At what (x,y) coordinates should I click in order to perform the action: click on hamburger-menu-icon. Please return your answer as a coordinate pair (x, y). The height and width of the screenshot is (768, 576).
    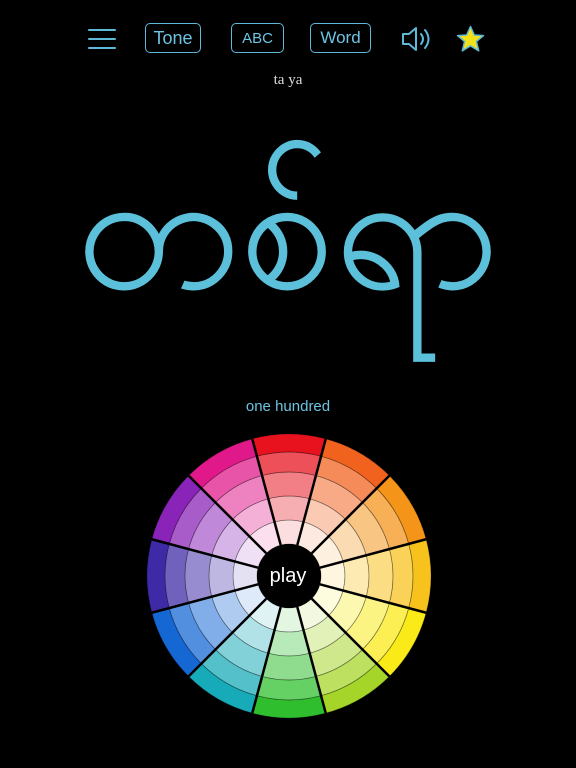
    Looking at the image, I should click on (102, 39).